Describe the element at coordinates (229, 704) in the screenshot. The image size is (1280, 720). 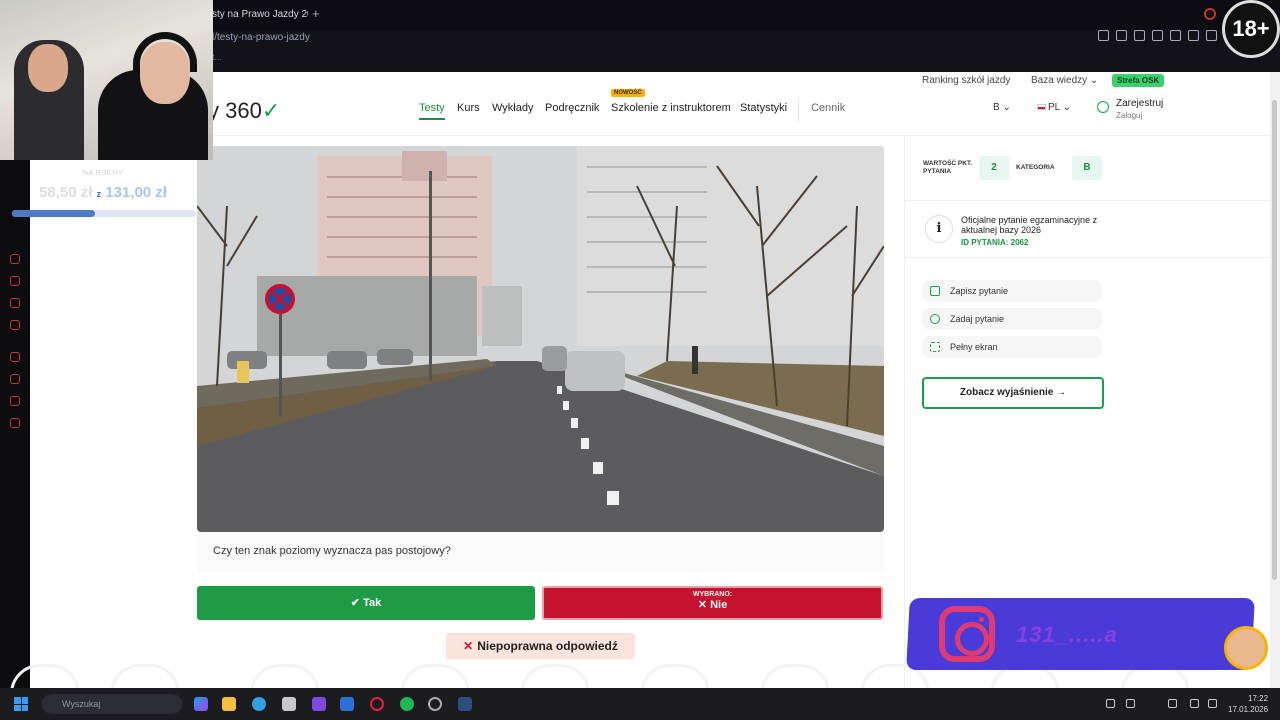
I see `file-explorer-icon` at that location.